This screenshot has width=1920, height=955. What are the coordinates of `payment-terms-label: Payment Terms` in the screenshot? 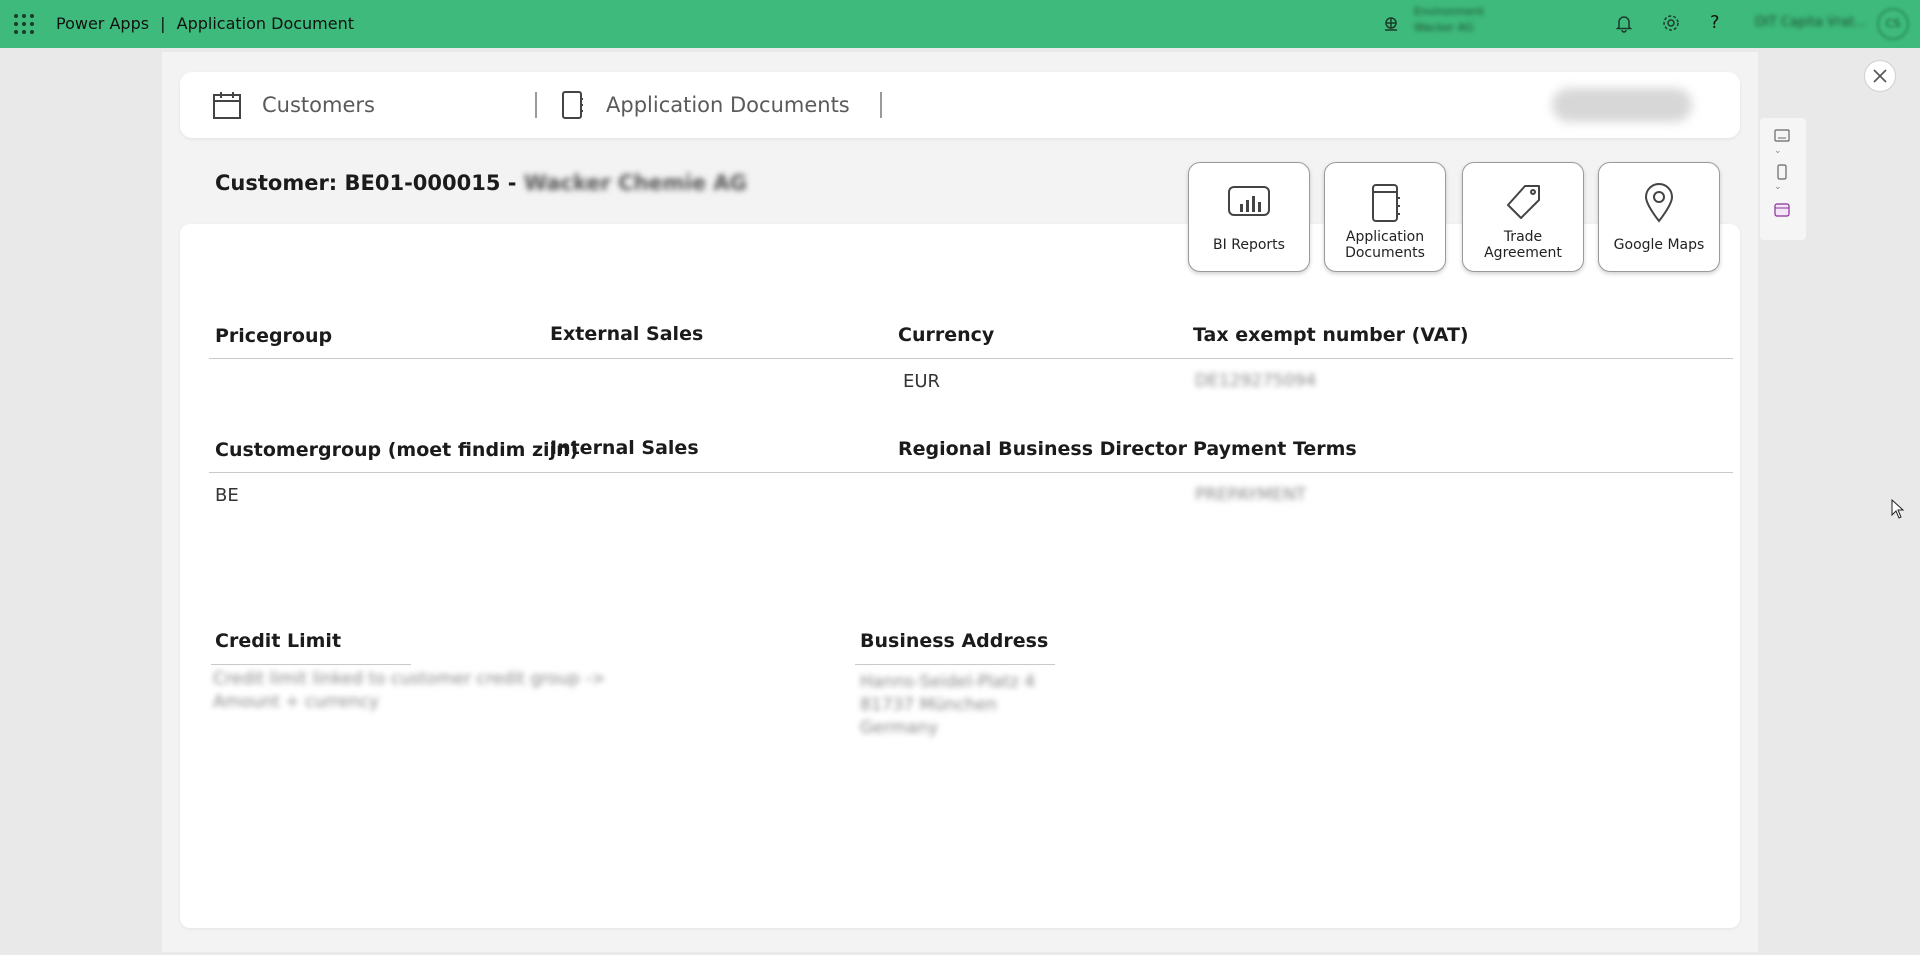 It's located at (1275, 449).